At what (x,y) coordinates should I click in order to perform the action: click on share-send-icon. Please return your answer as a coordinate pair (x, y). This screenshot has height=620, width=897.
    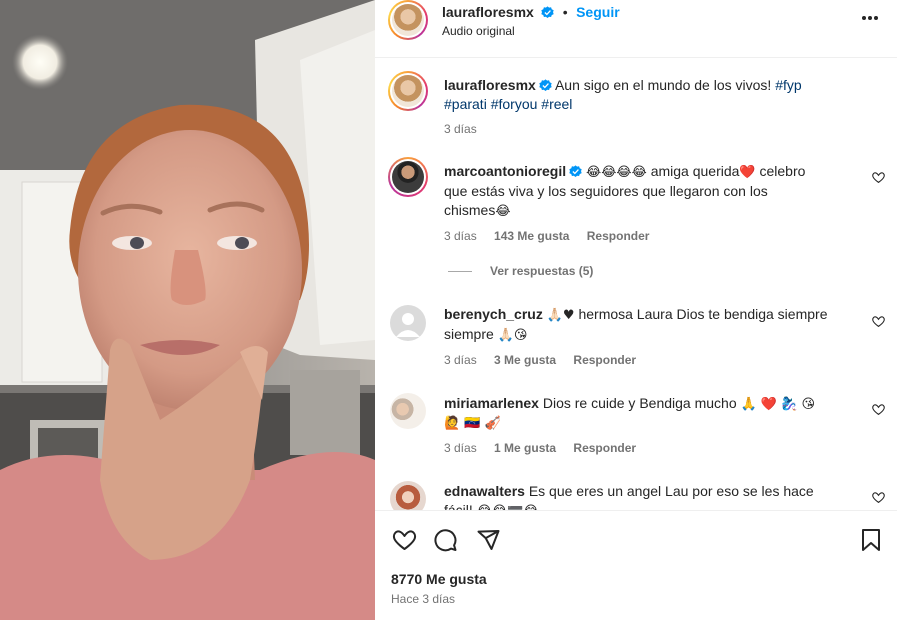
    Looking at the image, I should click on (488, 540).